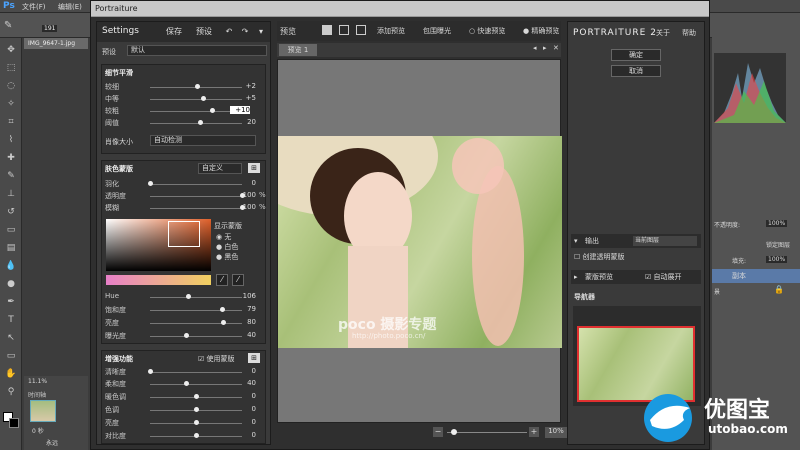 This screenshot has height=450, width=800. What do you see at coordinates (11, 266) in the screenshot?
I see `blur-icon: 💧` at bounding box center [11, 266].